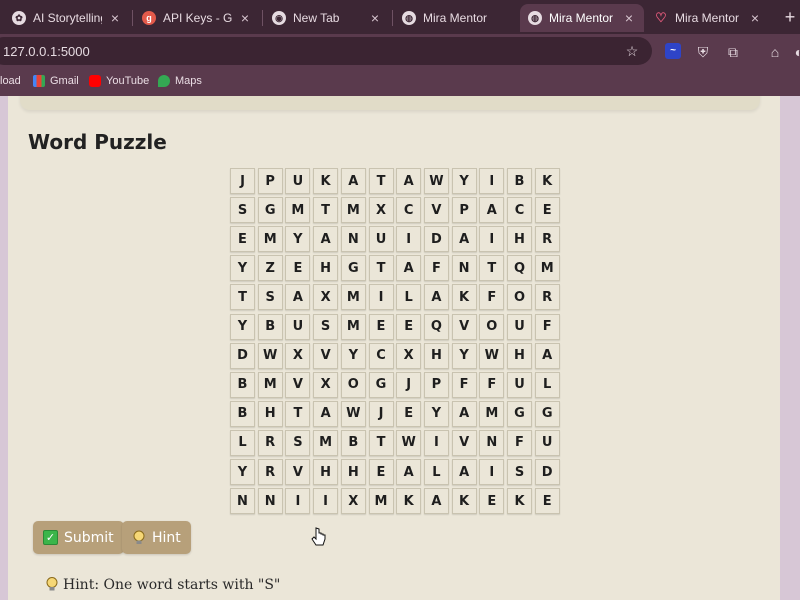 The image size is (800, 600). What do you see at coordinates (46, 51) in the screenshot?
I see `url-text: 127.0.0.1:5000` at bounding box center [46, 51].